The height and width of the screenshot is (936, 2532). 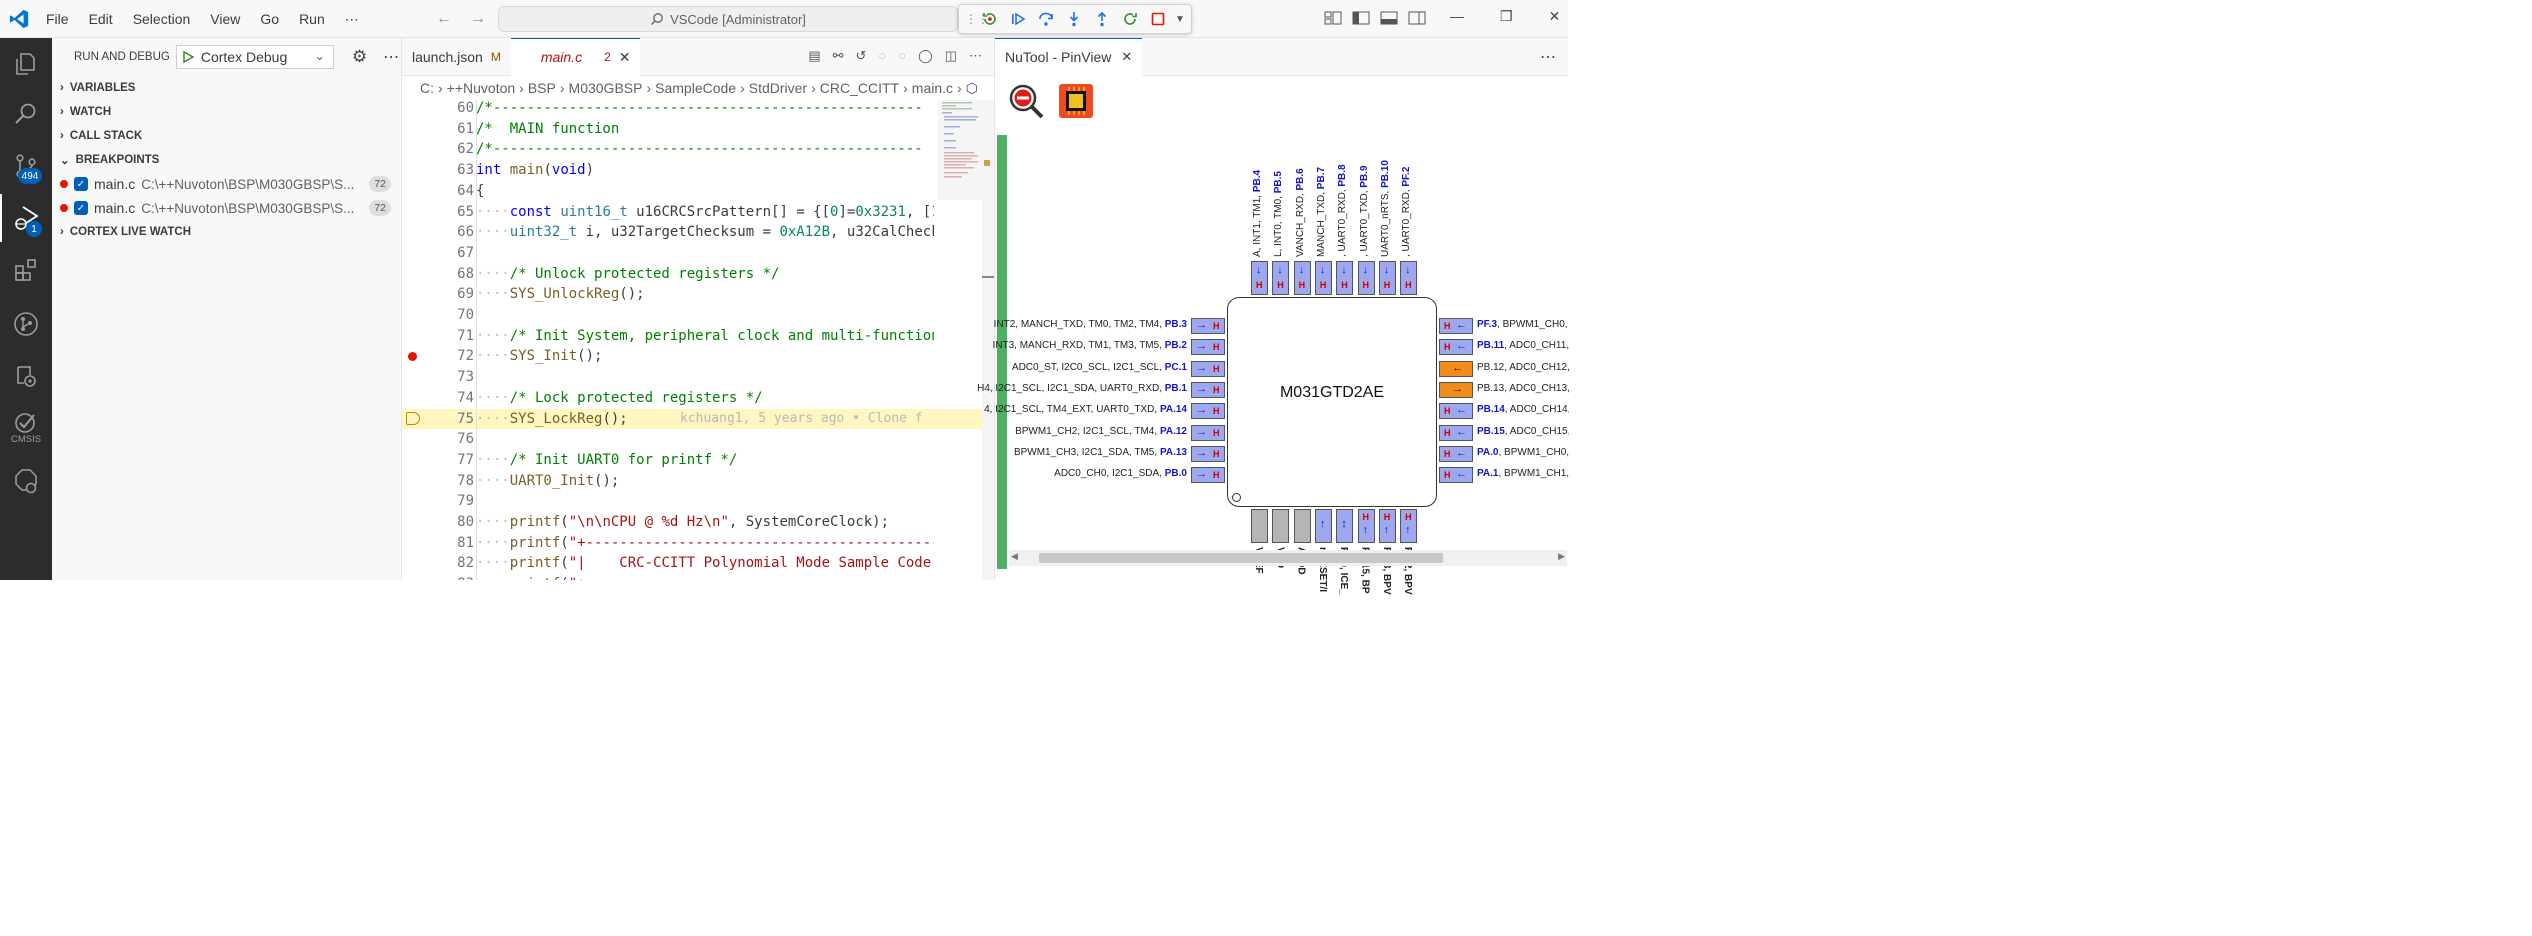 I want to click on search-view-icon, so click(x=26, y=114).